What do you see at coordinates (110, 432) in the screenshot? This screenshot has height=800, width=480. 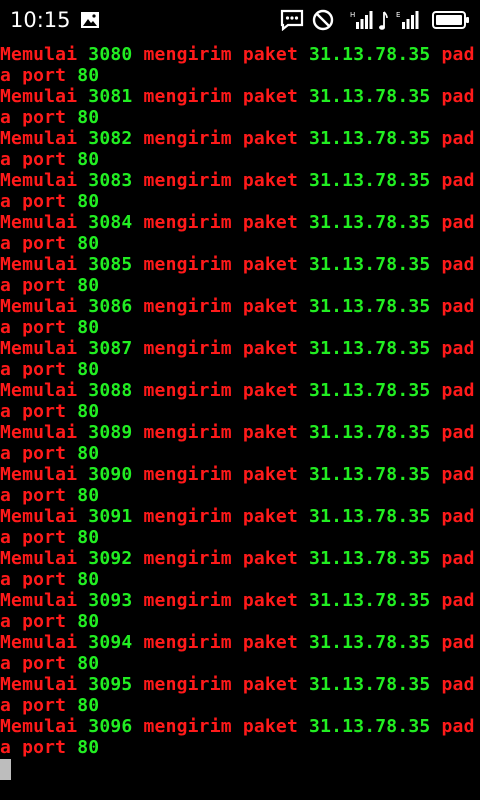 I see `terminal-text-number: 3089` at bounding box center [110, 432].